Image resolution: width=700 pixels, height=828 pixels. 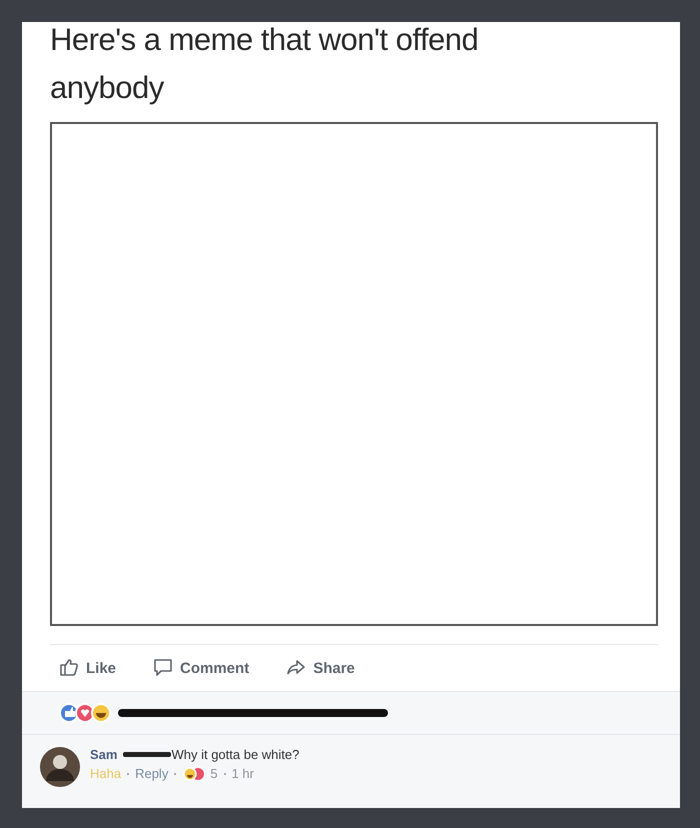 What do you see at coordinates (87, 668) in the screenshot?
I see `like-button: Like` at bounding box center [87, 668].